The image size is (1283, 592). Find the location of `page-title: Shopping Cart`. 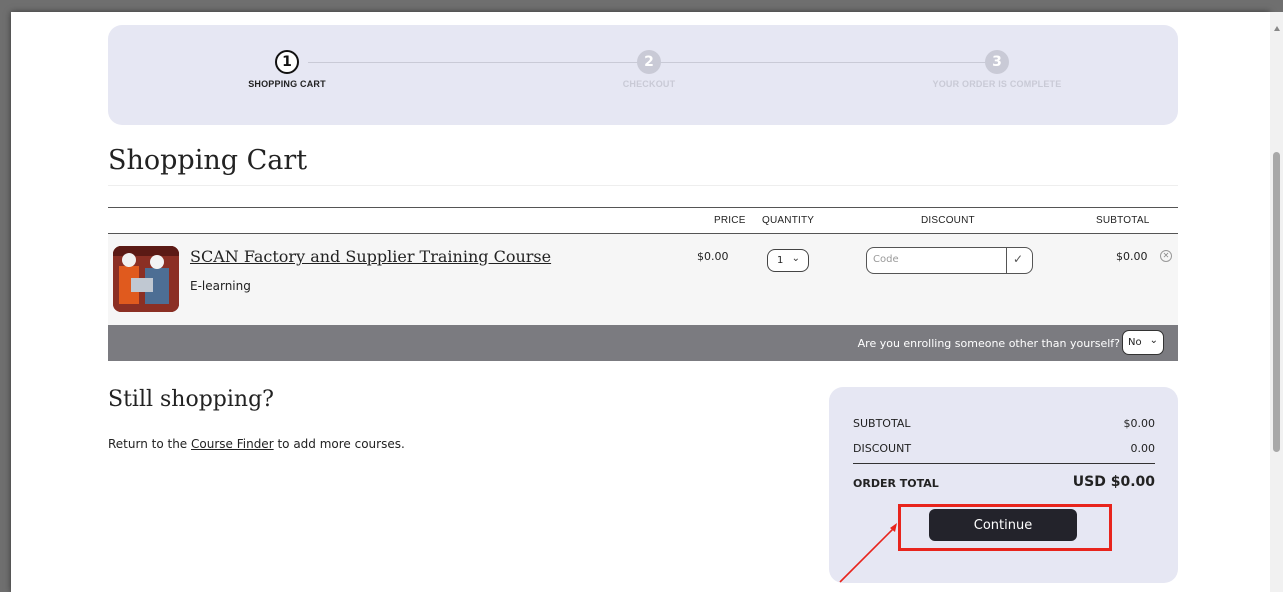

page-title: Shopping Cart is located at coordinates (208, 160).